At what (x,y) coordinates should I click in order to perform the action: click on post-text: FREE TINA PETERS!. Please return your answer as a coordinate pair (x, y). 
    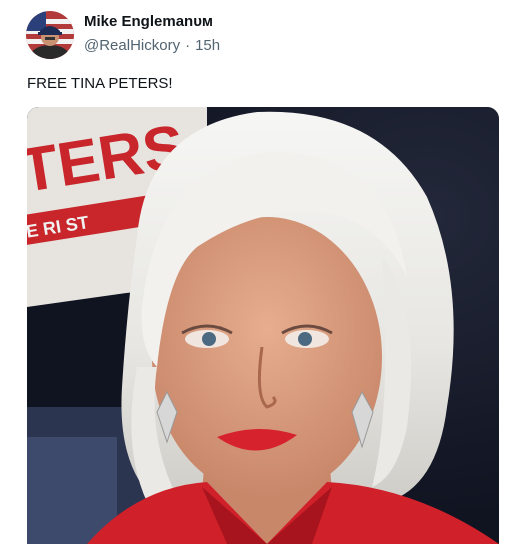
    Looking at the image, I should click on (100, 83).